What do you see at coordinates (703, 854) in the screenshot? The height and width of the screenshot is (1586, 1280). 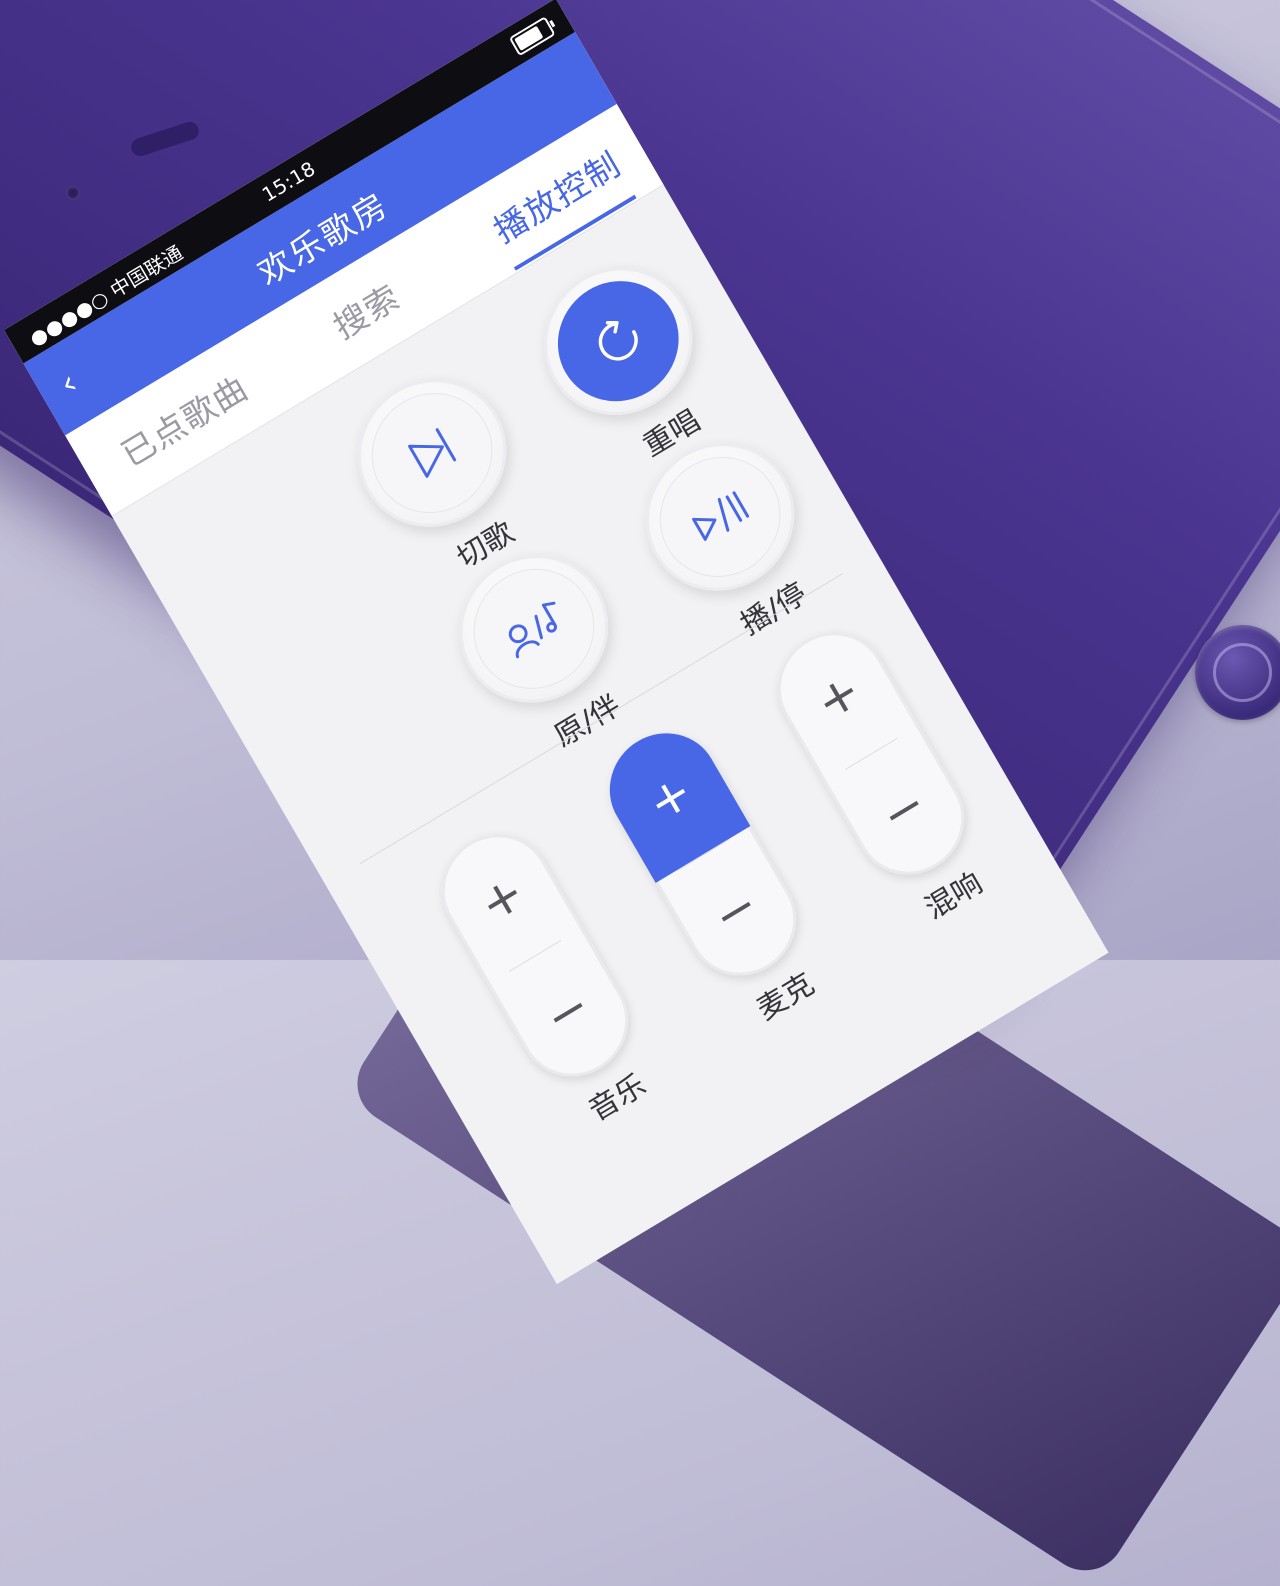 I see `mic-stepper: + −` at bounding box center [703, 854].